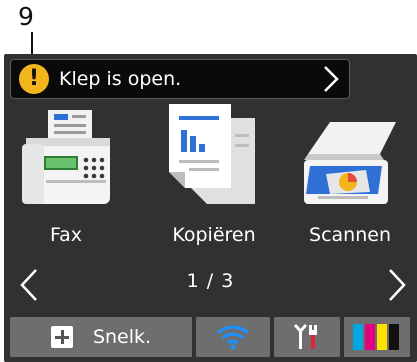  I want to click on callout-number: 9, so click(26, 16).